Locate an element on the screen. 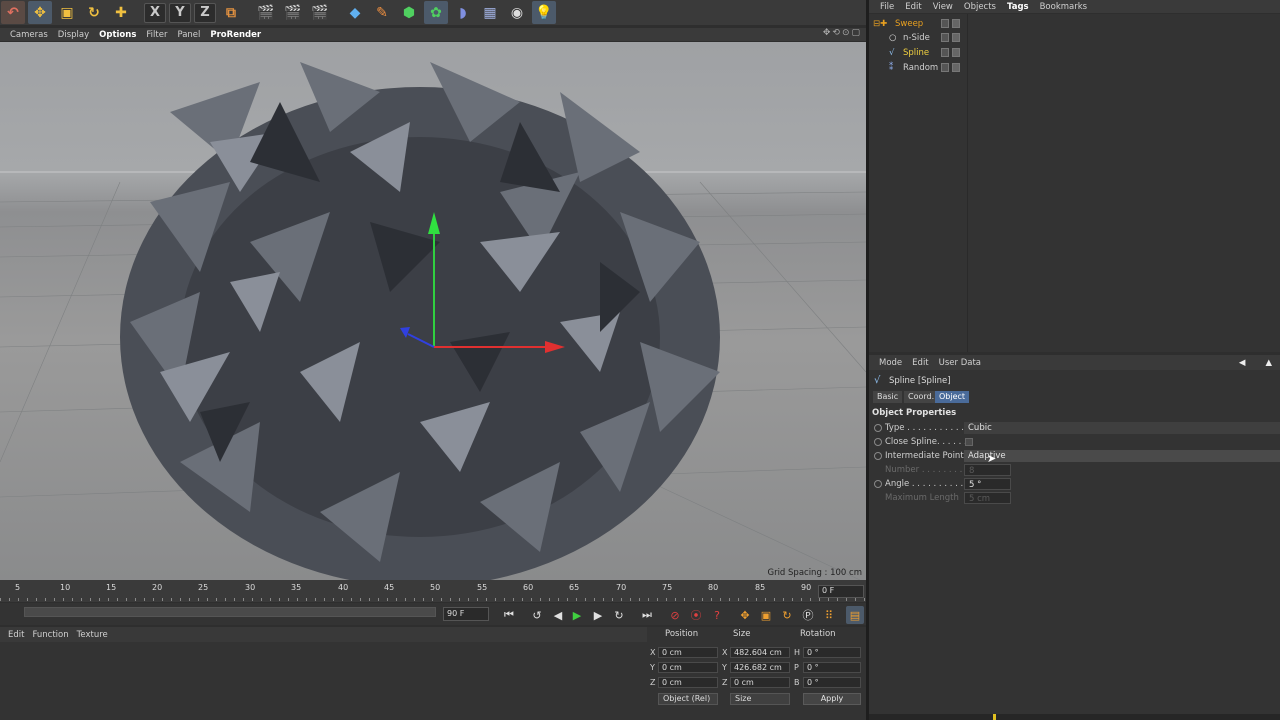  render-view-icon: 🎬 is located at coordinates (266, 12).